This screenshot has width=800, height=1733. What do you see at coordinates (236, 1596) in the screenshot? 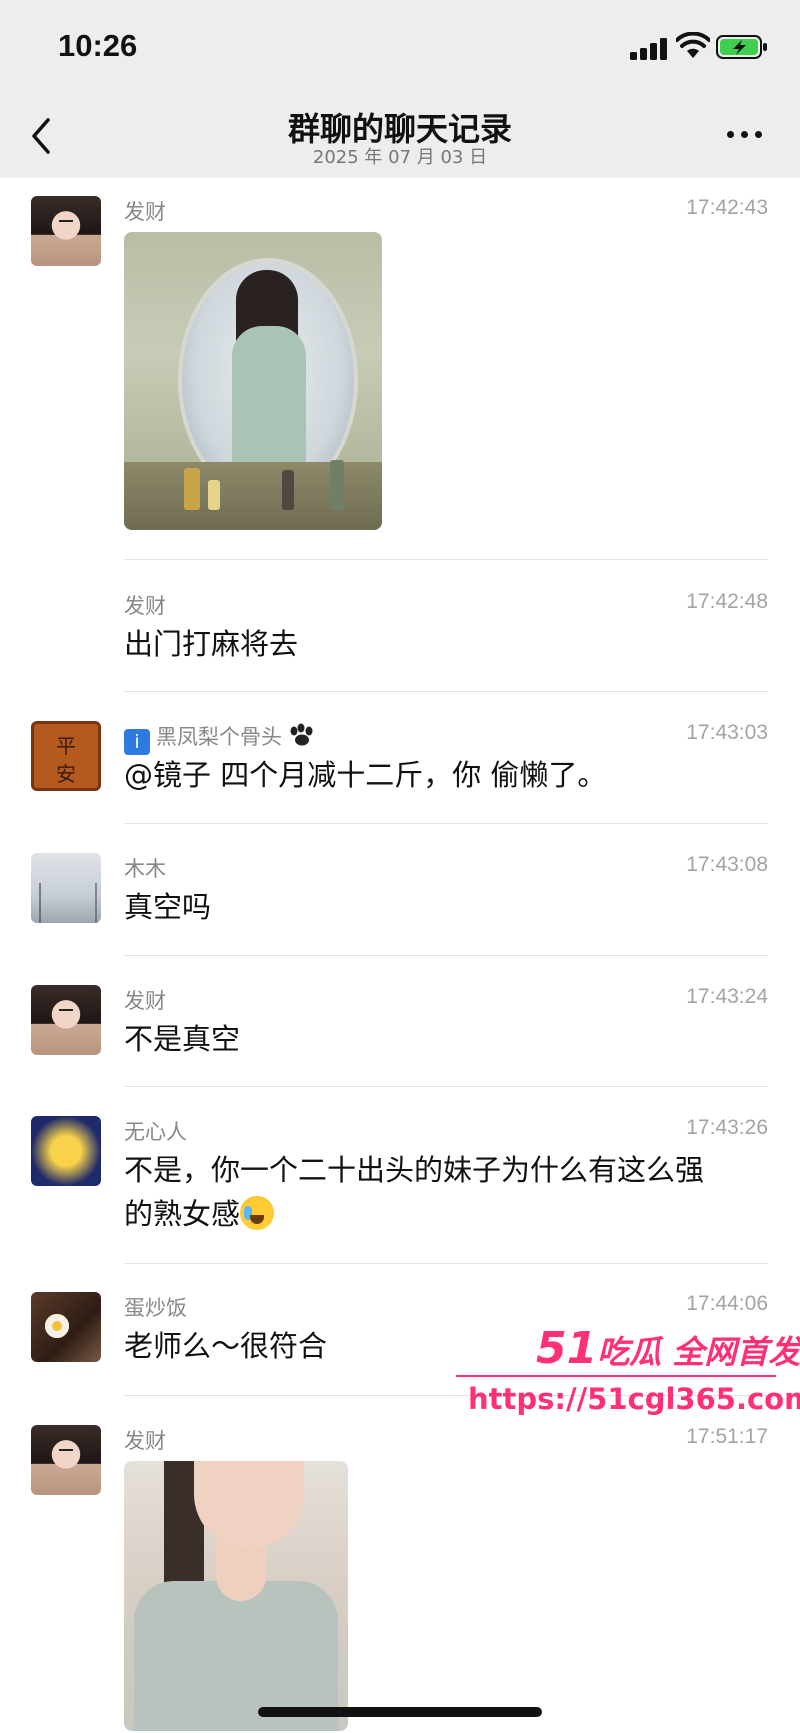
I see `photo-message-selfie` at bounding box center [236, 1596].